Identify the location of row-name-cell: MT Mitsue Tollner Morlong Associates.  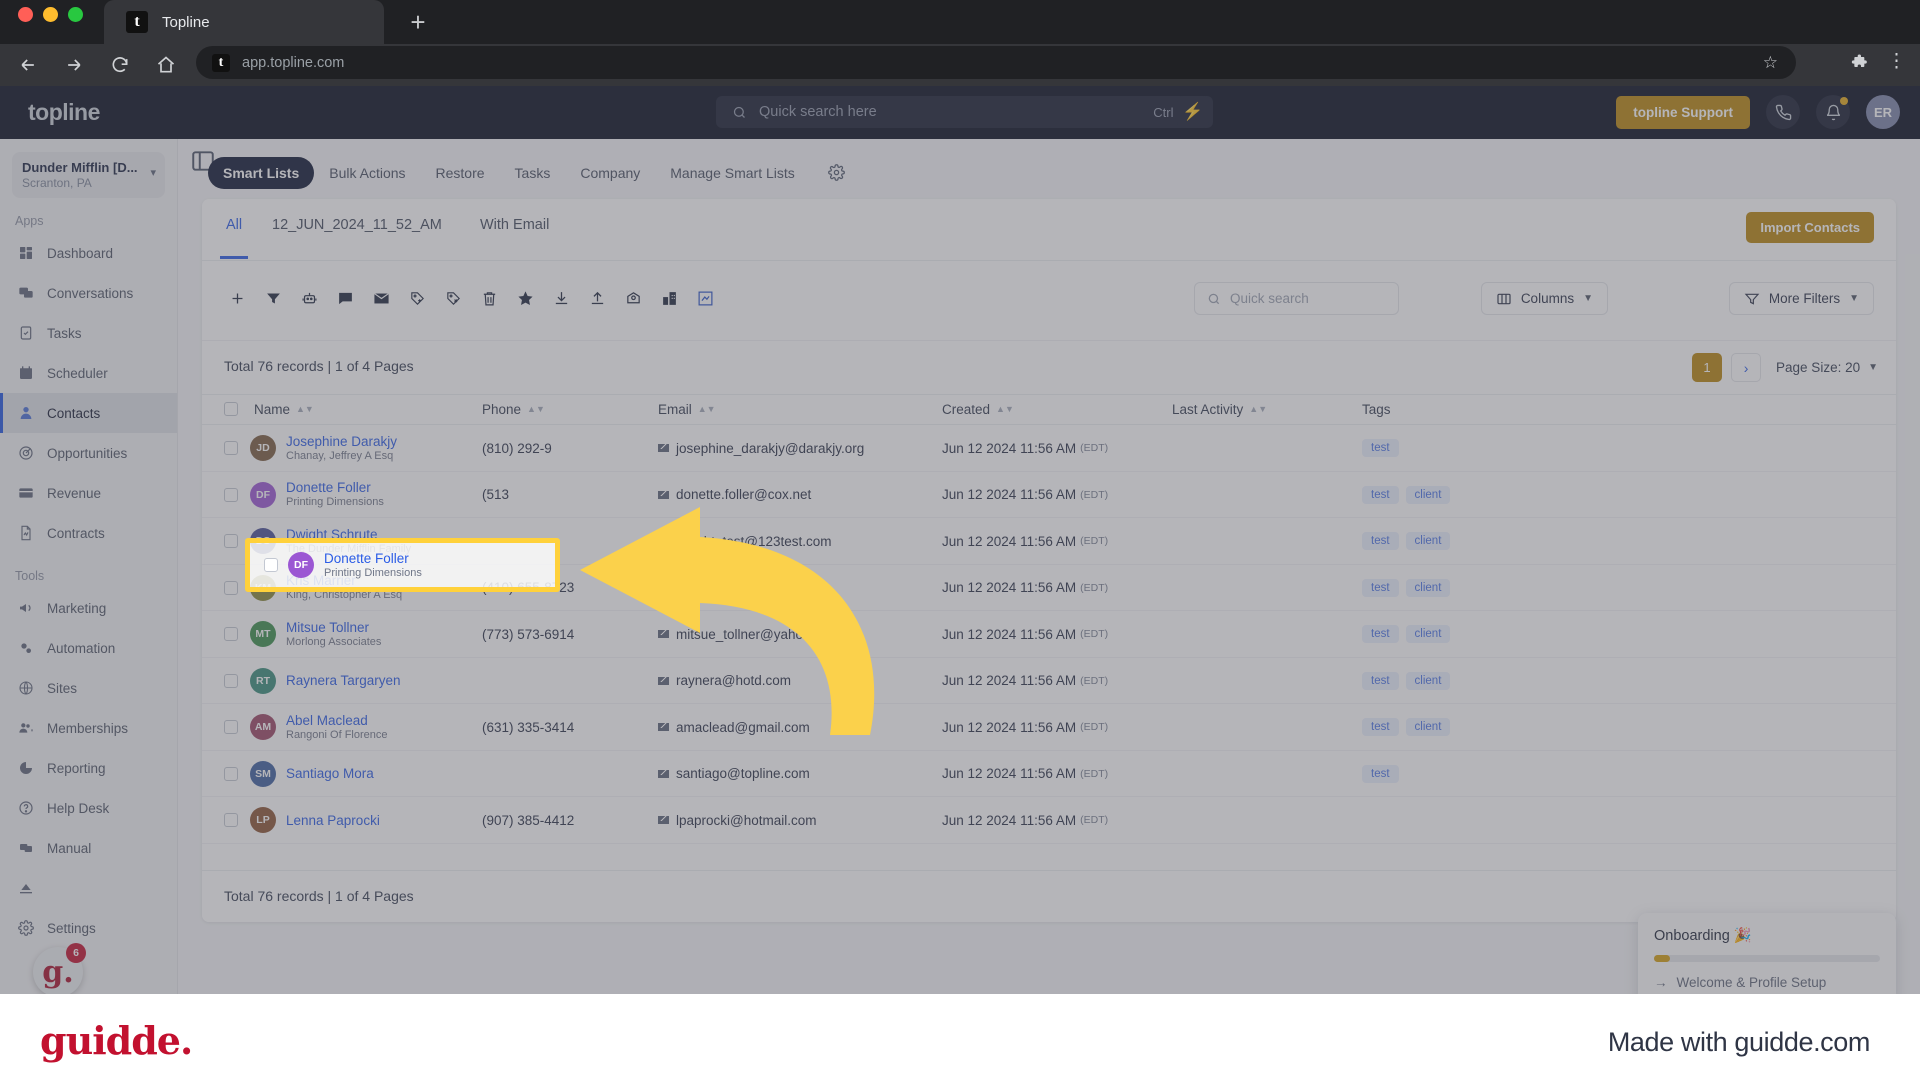
(315, 634).